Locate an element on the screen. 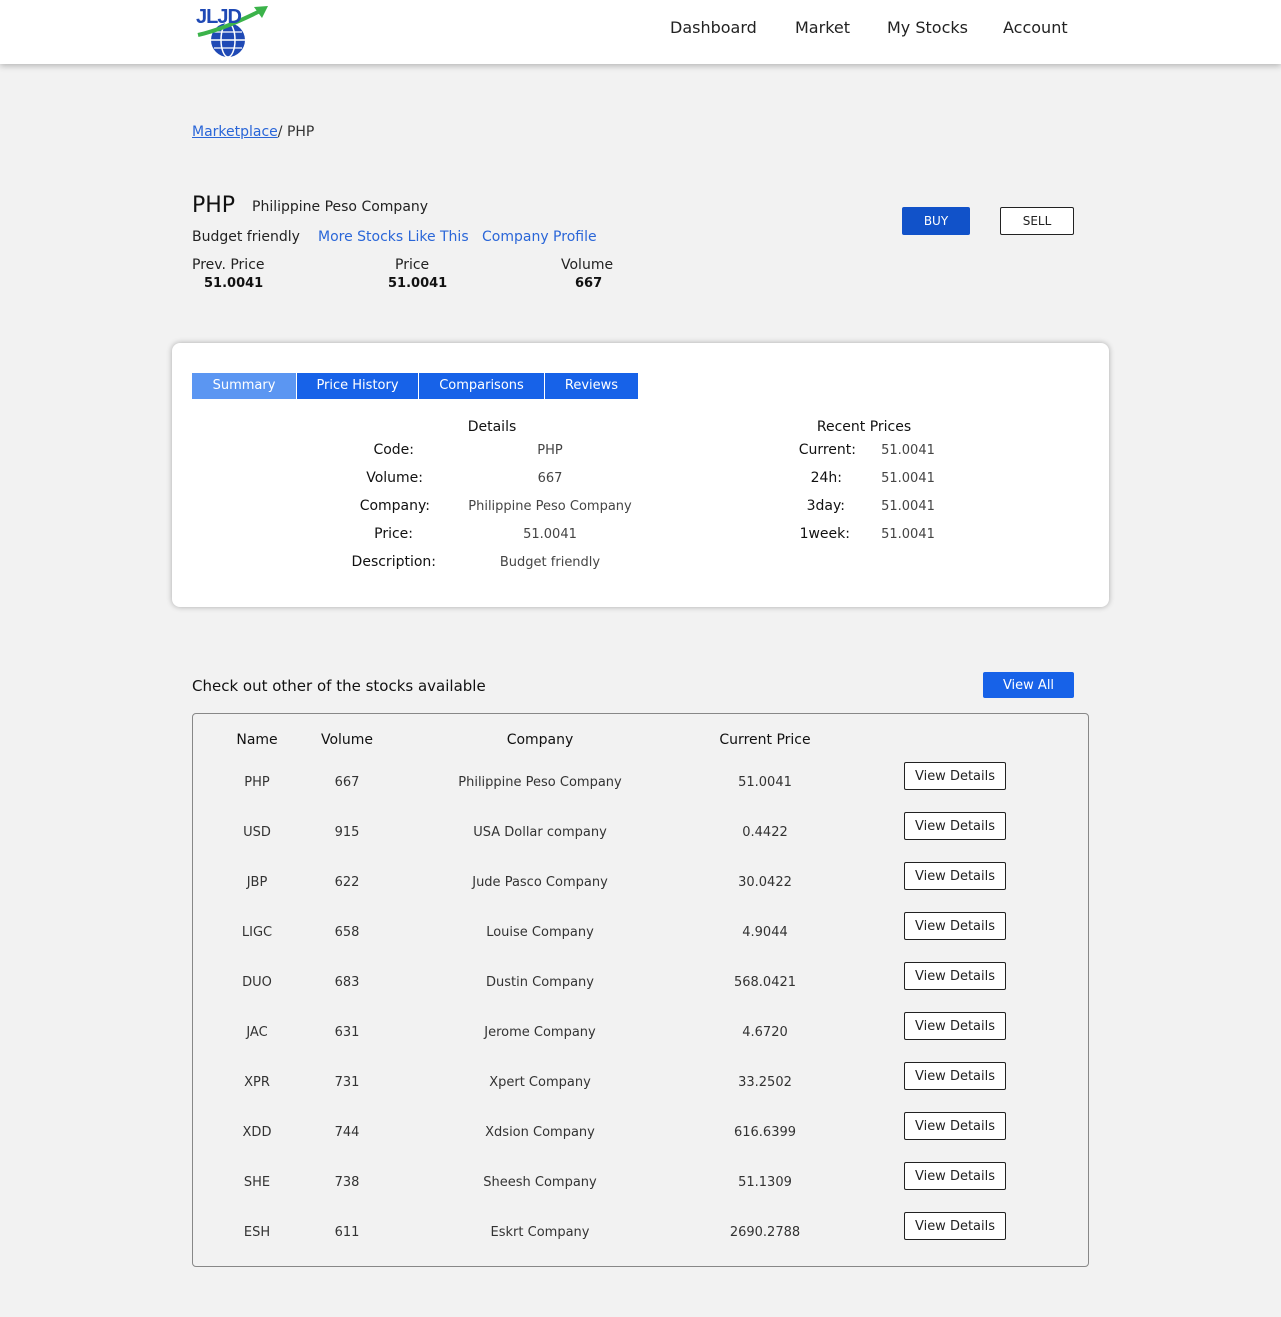 The width and height of the screenshot is (1281, 1317). volume-value: 667 is located at coordinates (589, 283).